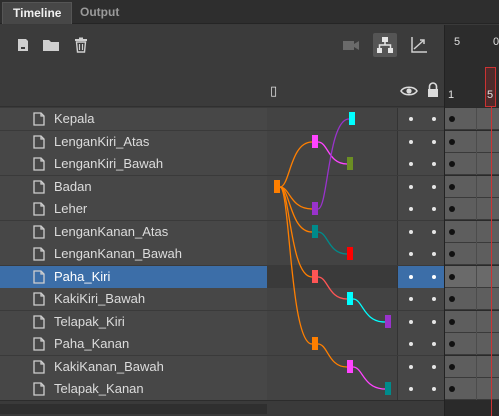  What do you see at coordinates (419, 45) in the screenshot?
I see `graph-icon` at bounding box center [419, 45].